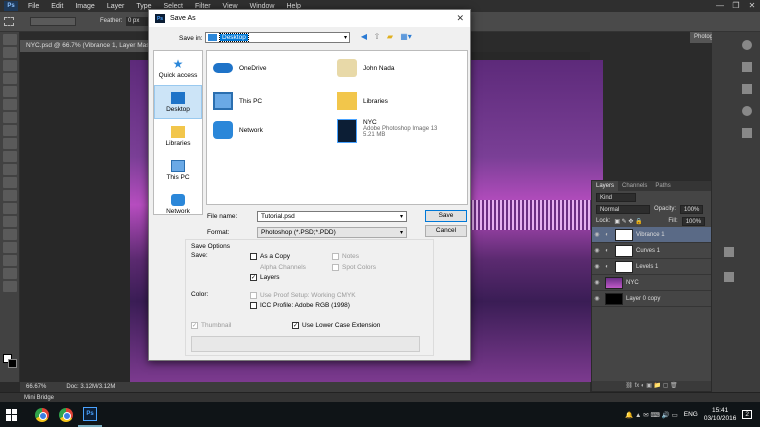 Image resolution: width=760 pixels, height=427 pixels. I want to click on menu-edit: Edit, so click(57, 6).